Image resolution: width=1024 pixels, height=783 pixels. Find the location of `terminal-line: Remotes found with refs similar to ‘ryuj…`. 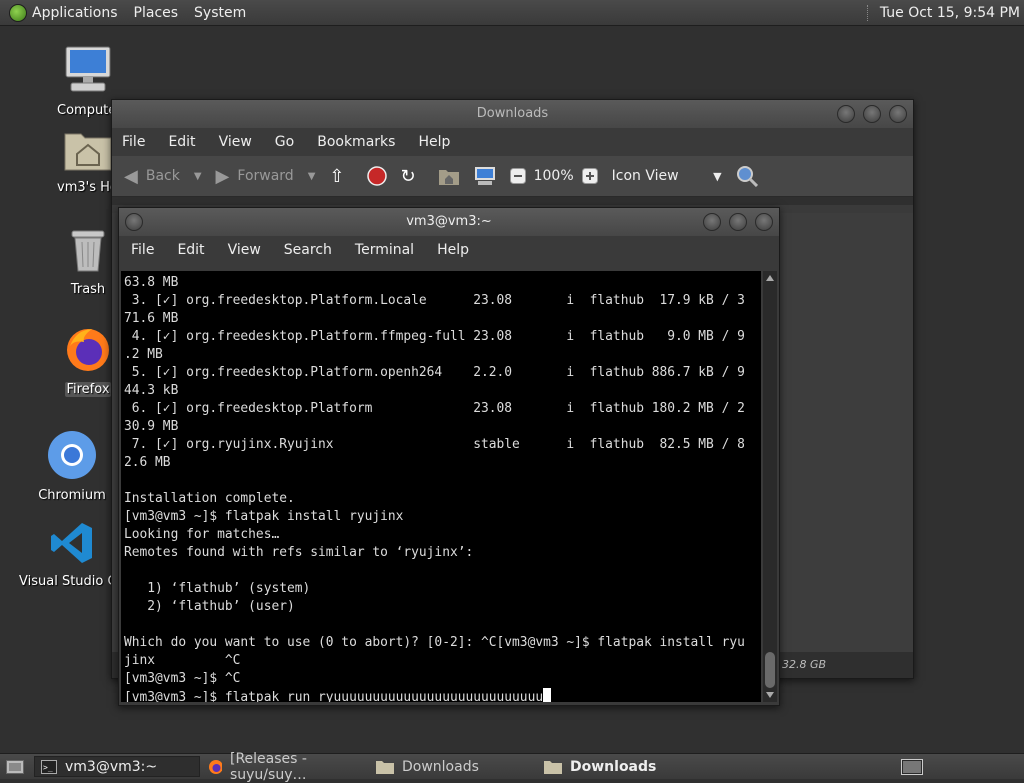

terminal-line: Remotes found with refs similar to ‘ryuj… is located at coordinates (299, 552).